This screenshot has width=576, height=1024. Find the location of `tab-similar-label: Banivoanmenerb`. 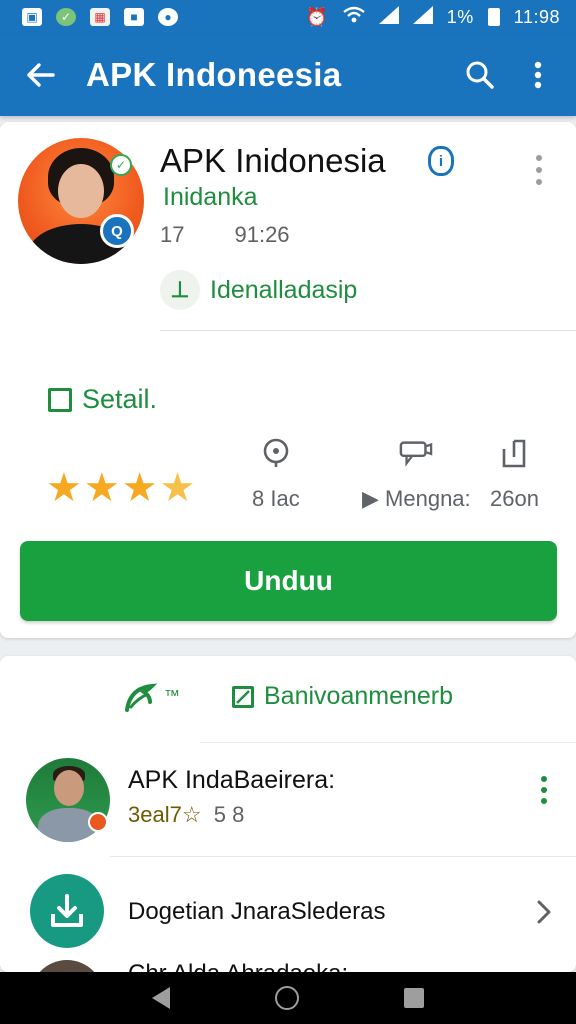

tab-similar-label: Banivoanmenerb is located at coordinates (359, 696).